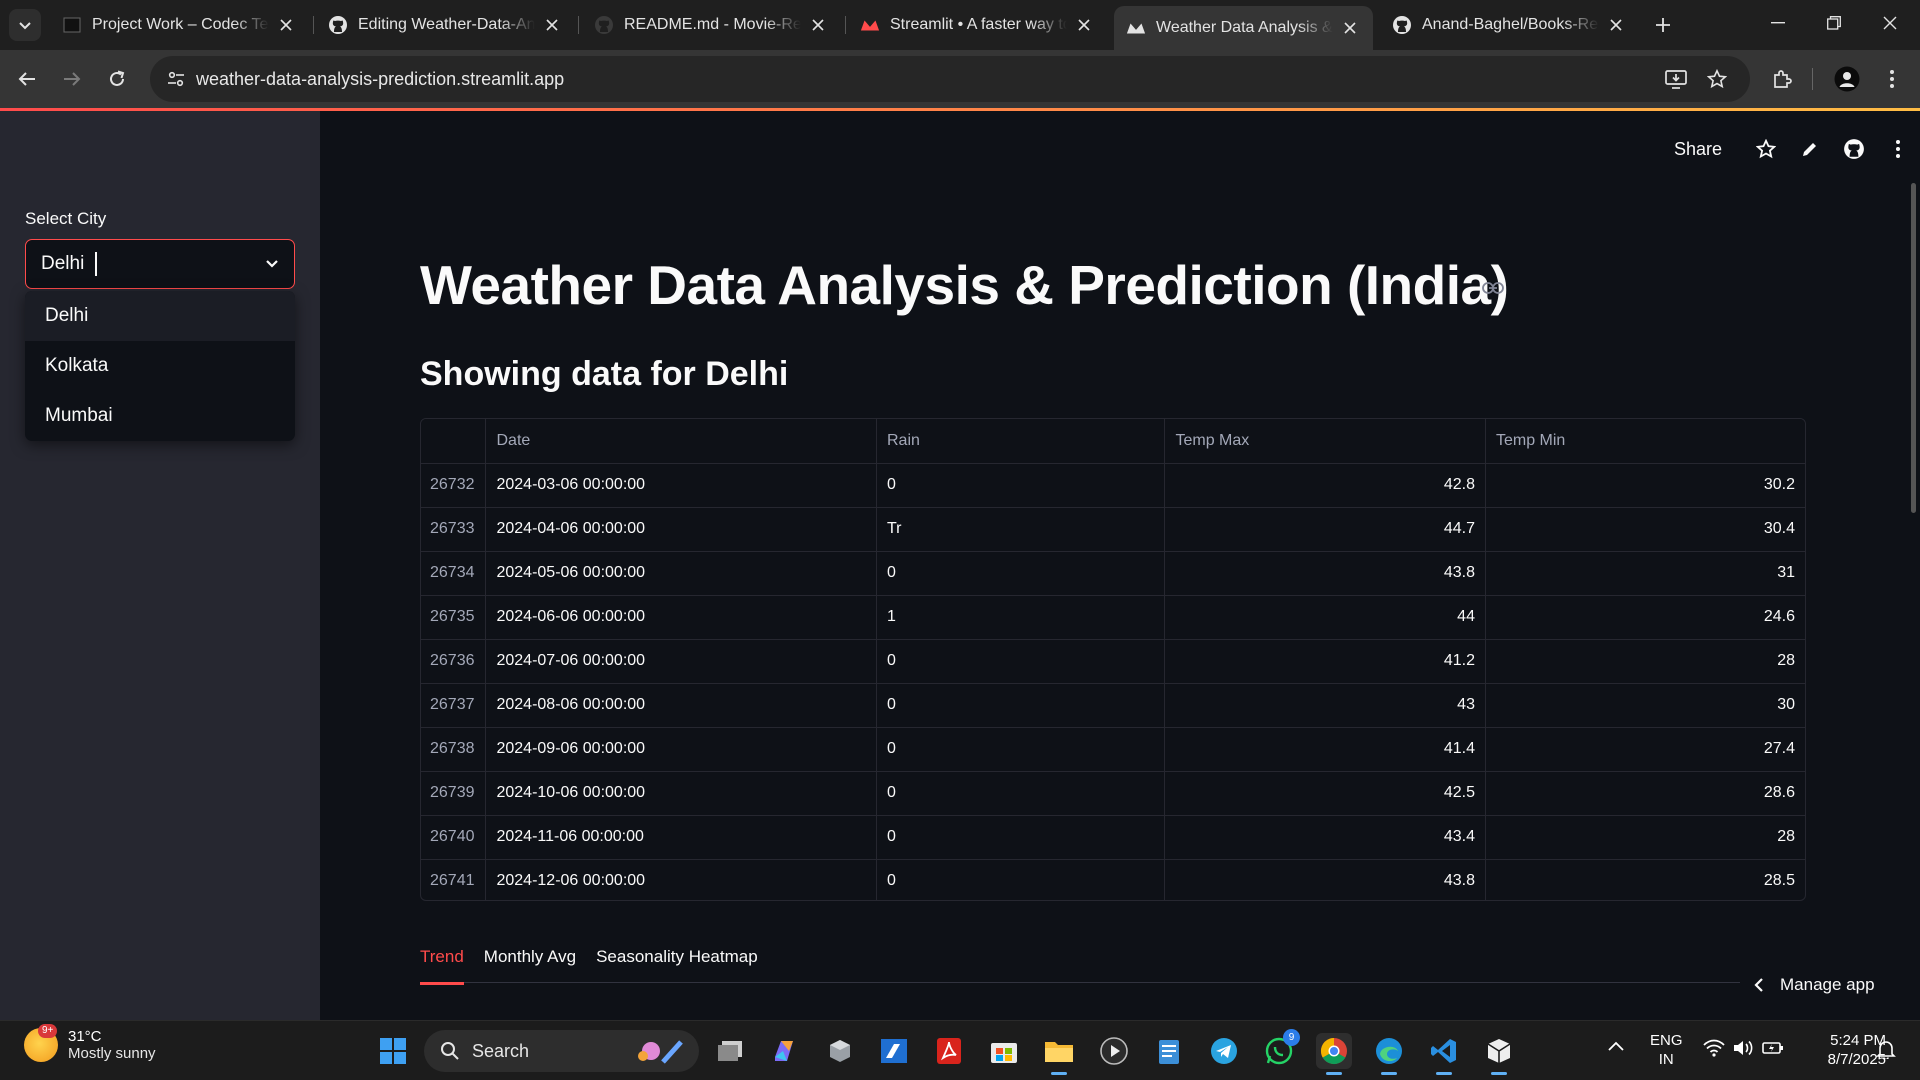 The height and width of the screenshot is (1080, 1920). What do you see at coordinates (1645, 749) in the screenshot?
I see `cell-temp-min: 27.4` at bounding box center [1645, 749].